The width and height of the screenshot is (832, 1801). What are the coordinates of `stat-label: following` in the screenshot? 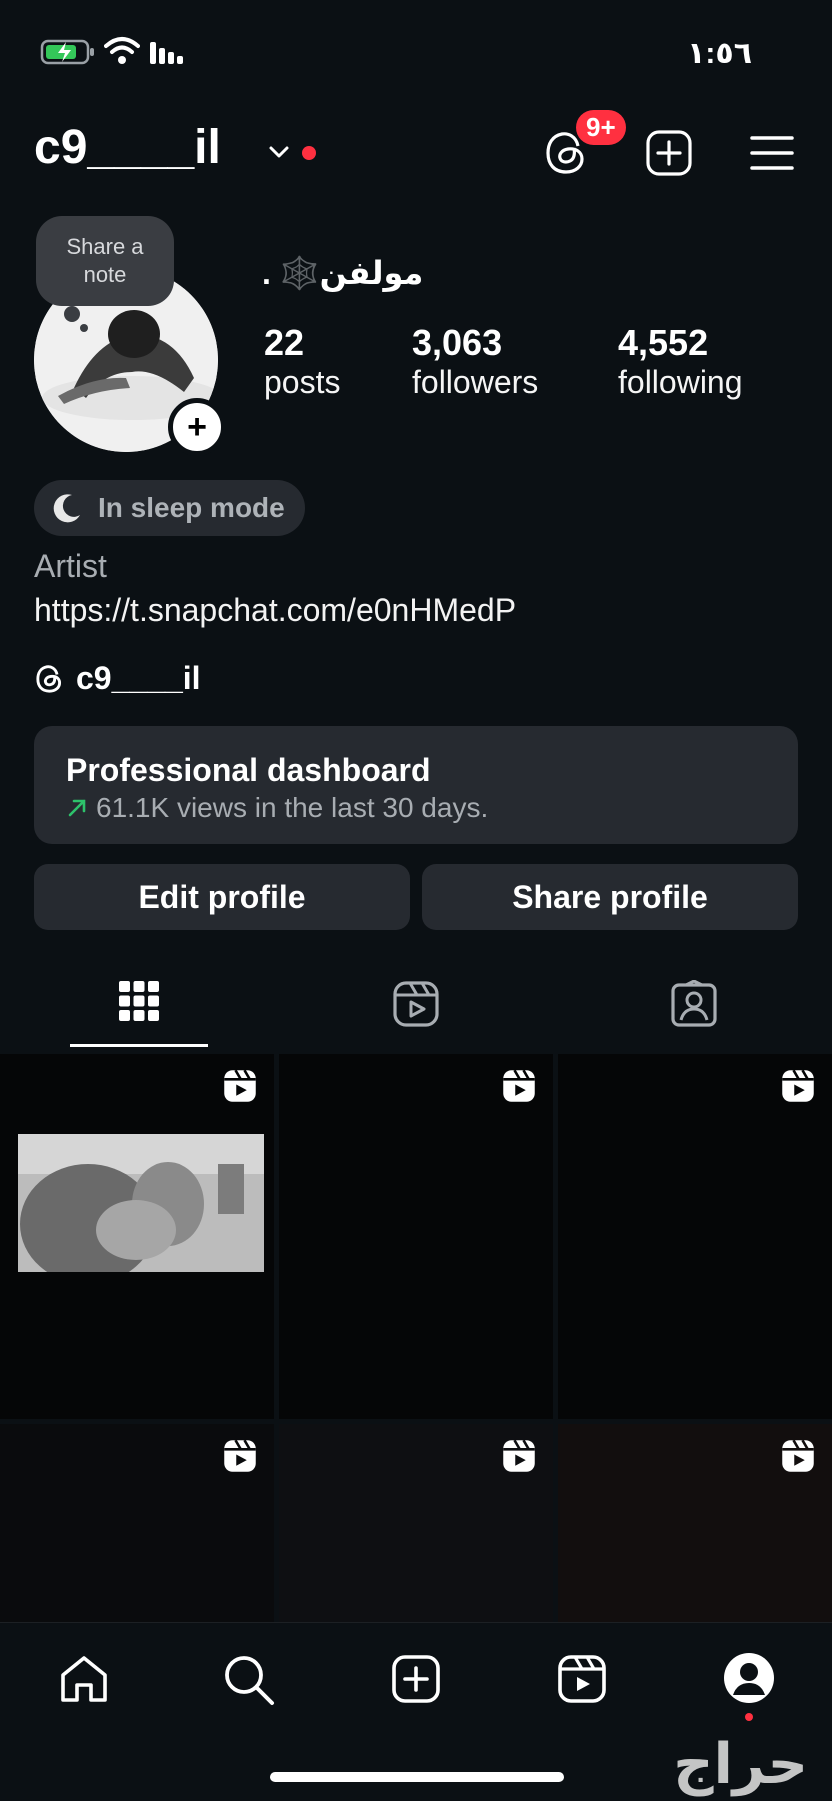 It's located at (680, 382).